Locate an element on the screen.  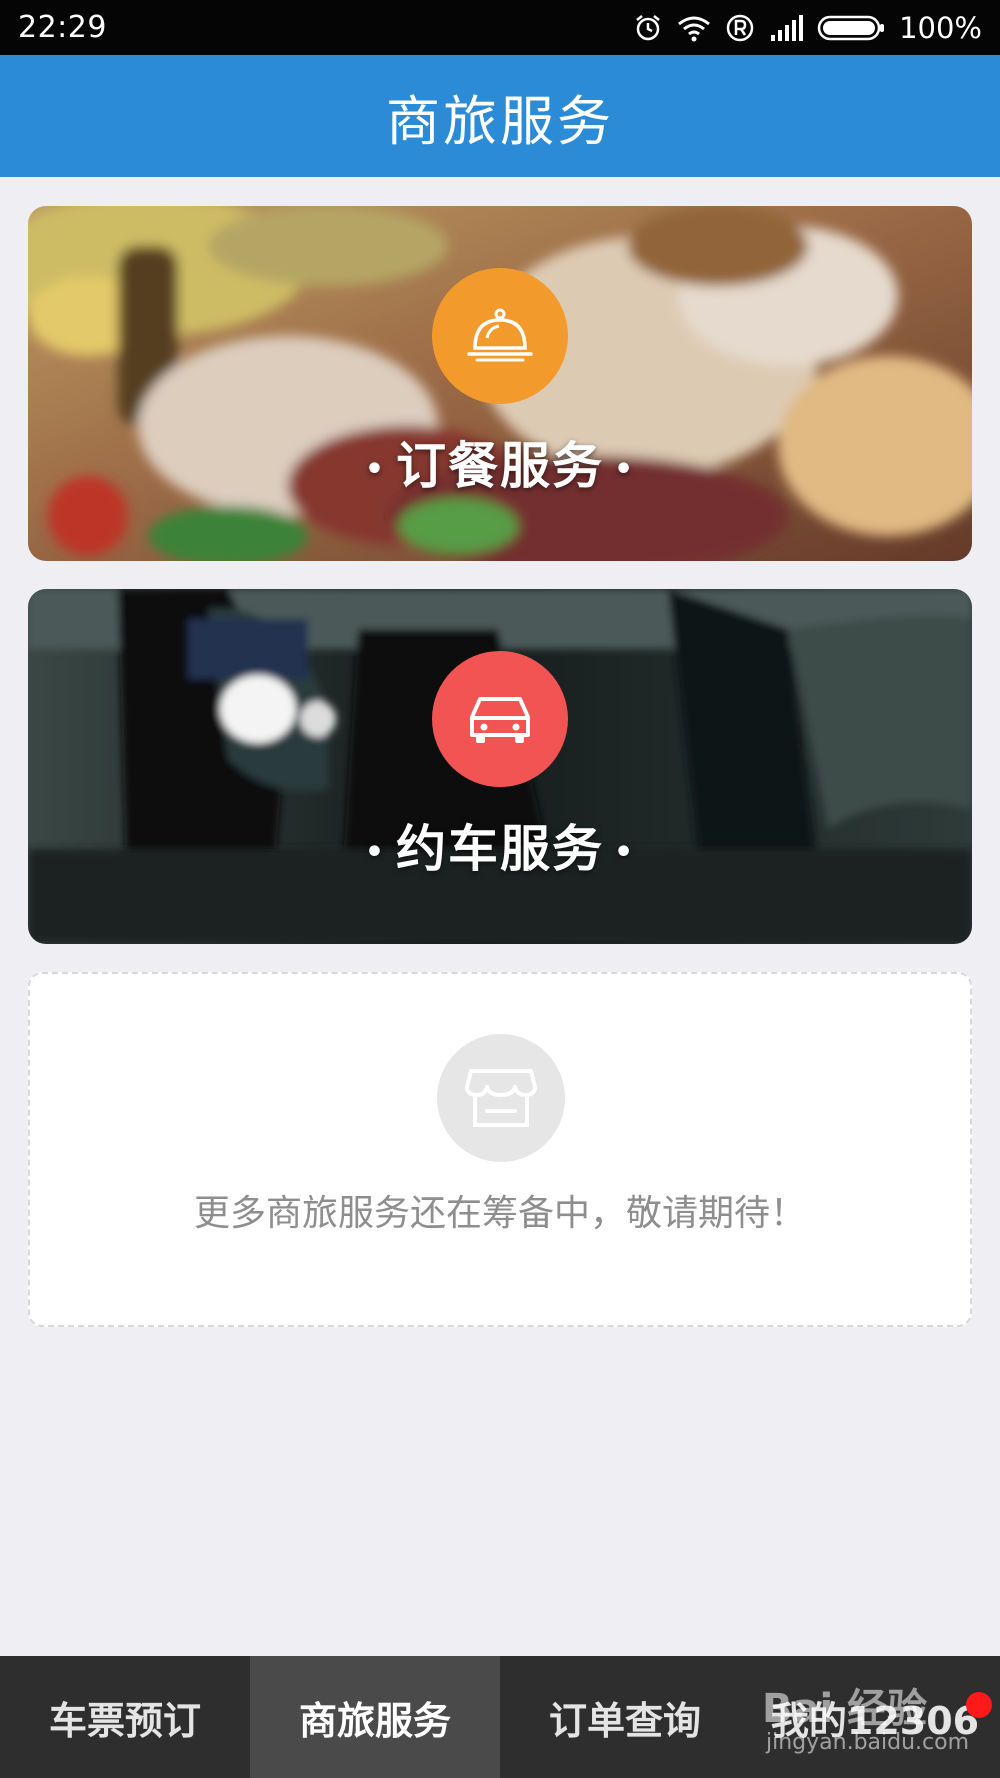
status-time: 22:29 is located at coordinates (62, 27).